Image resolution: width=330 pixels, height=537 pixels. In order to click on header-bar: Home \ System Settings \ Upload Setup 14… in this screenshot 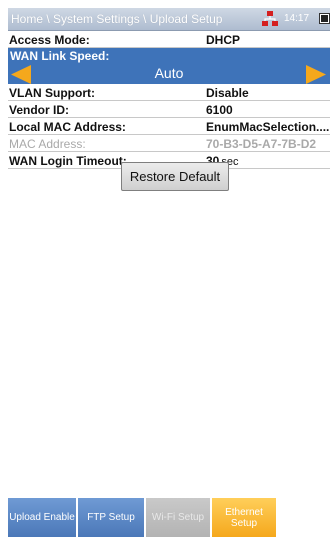, I will do `click(169, 19)`.